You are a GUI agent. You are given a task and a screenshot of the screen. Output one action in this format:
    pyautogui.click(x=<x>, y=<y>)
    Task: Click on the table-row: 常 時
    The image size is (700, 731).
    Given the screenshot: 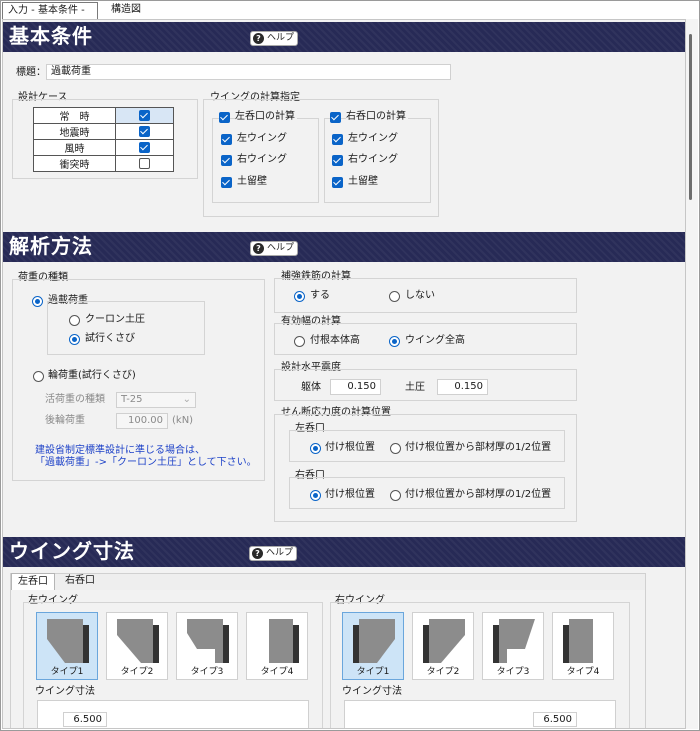 What is the action you would take?
    pyautogui.click(x=103, y=115)
    